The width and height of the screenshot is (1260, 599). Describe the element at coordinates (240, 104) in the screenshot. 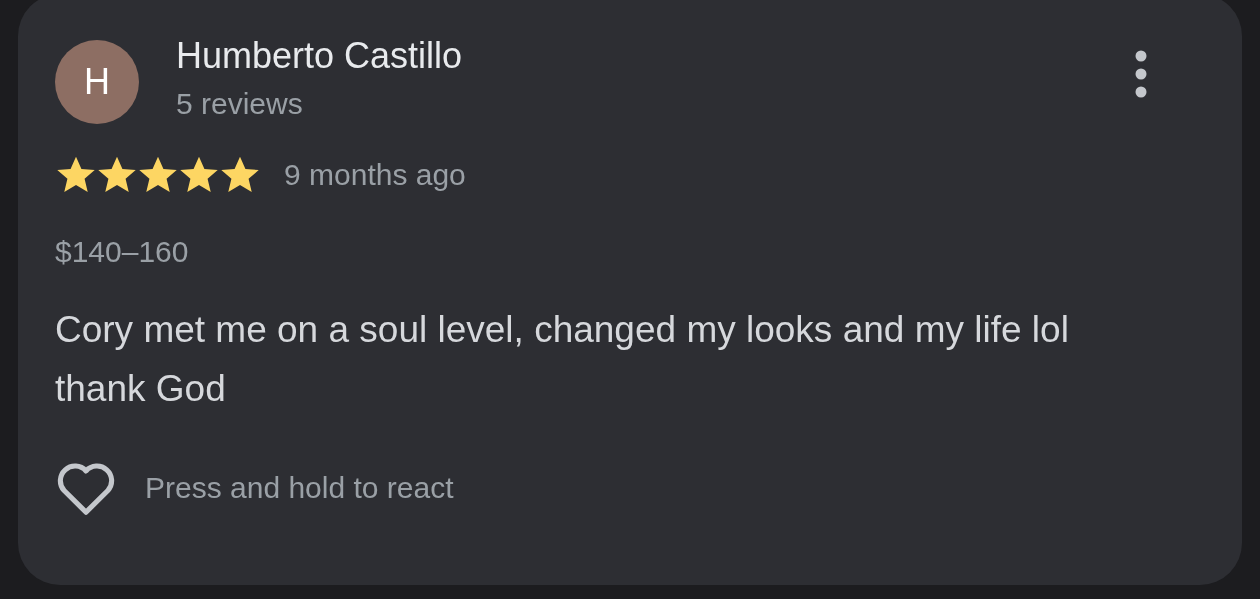

I see `review-count: 5 reviews` at that location.